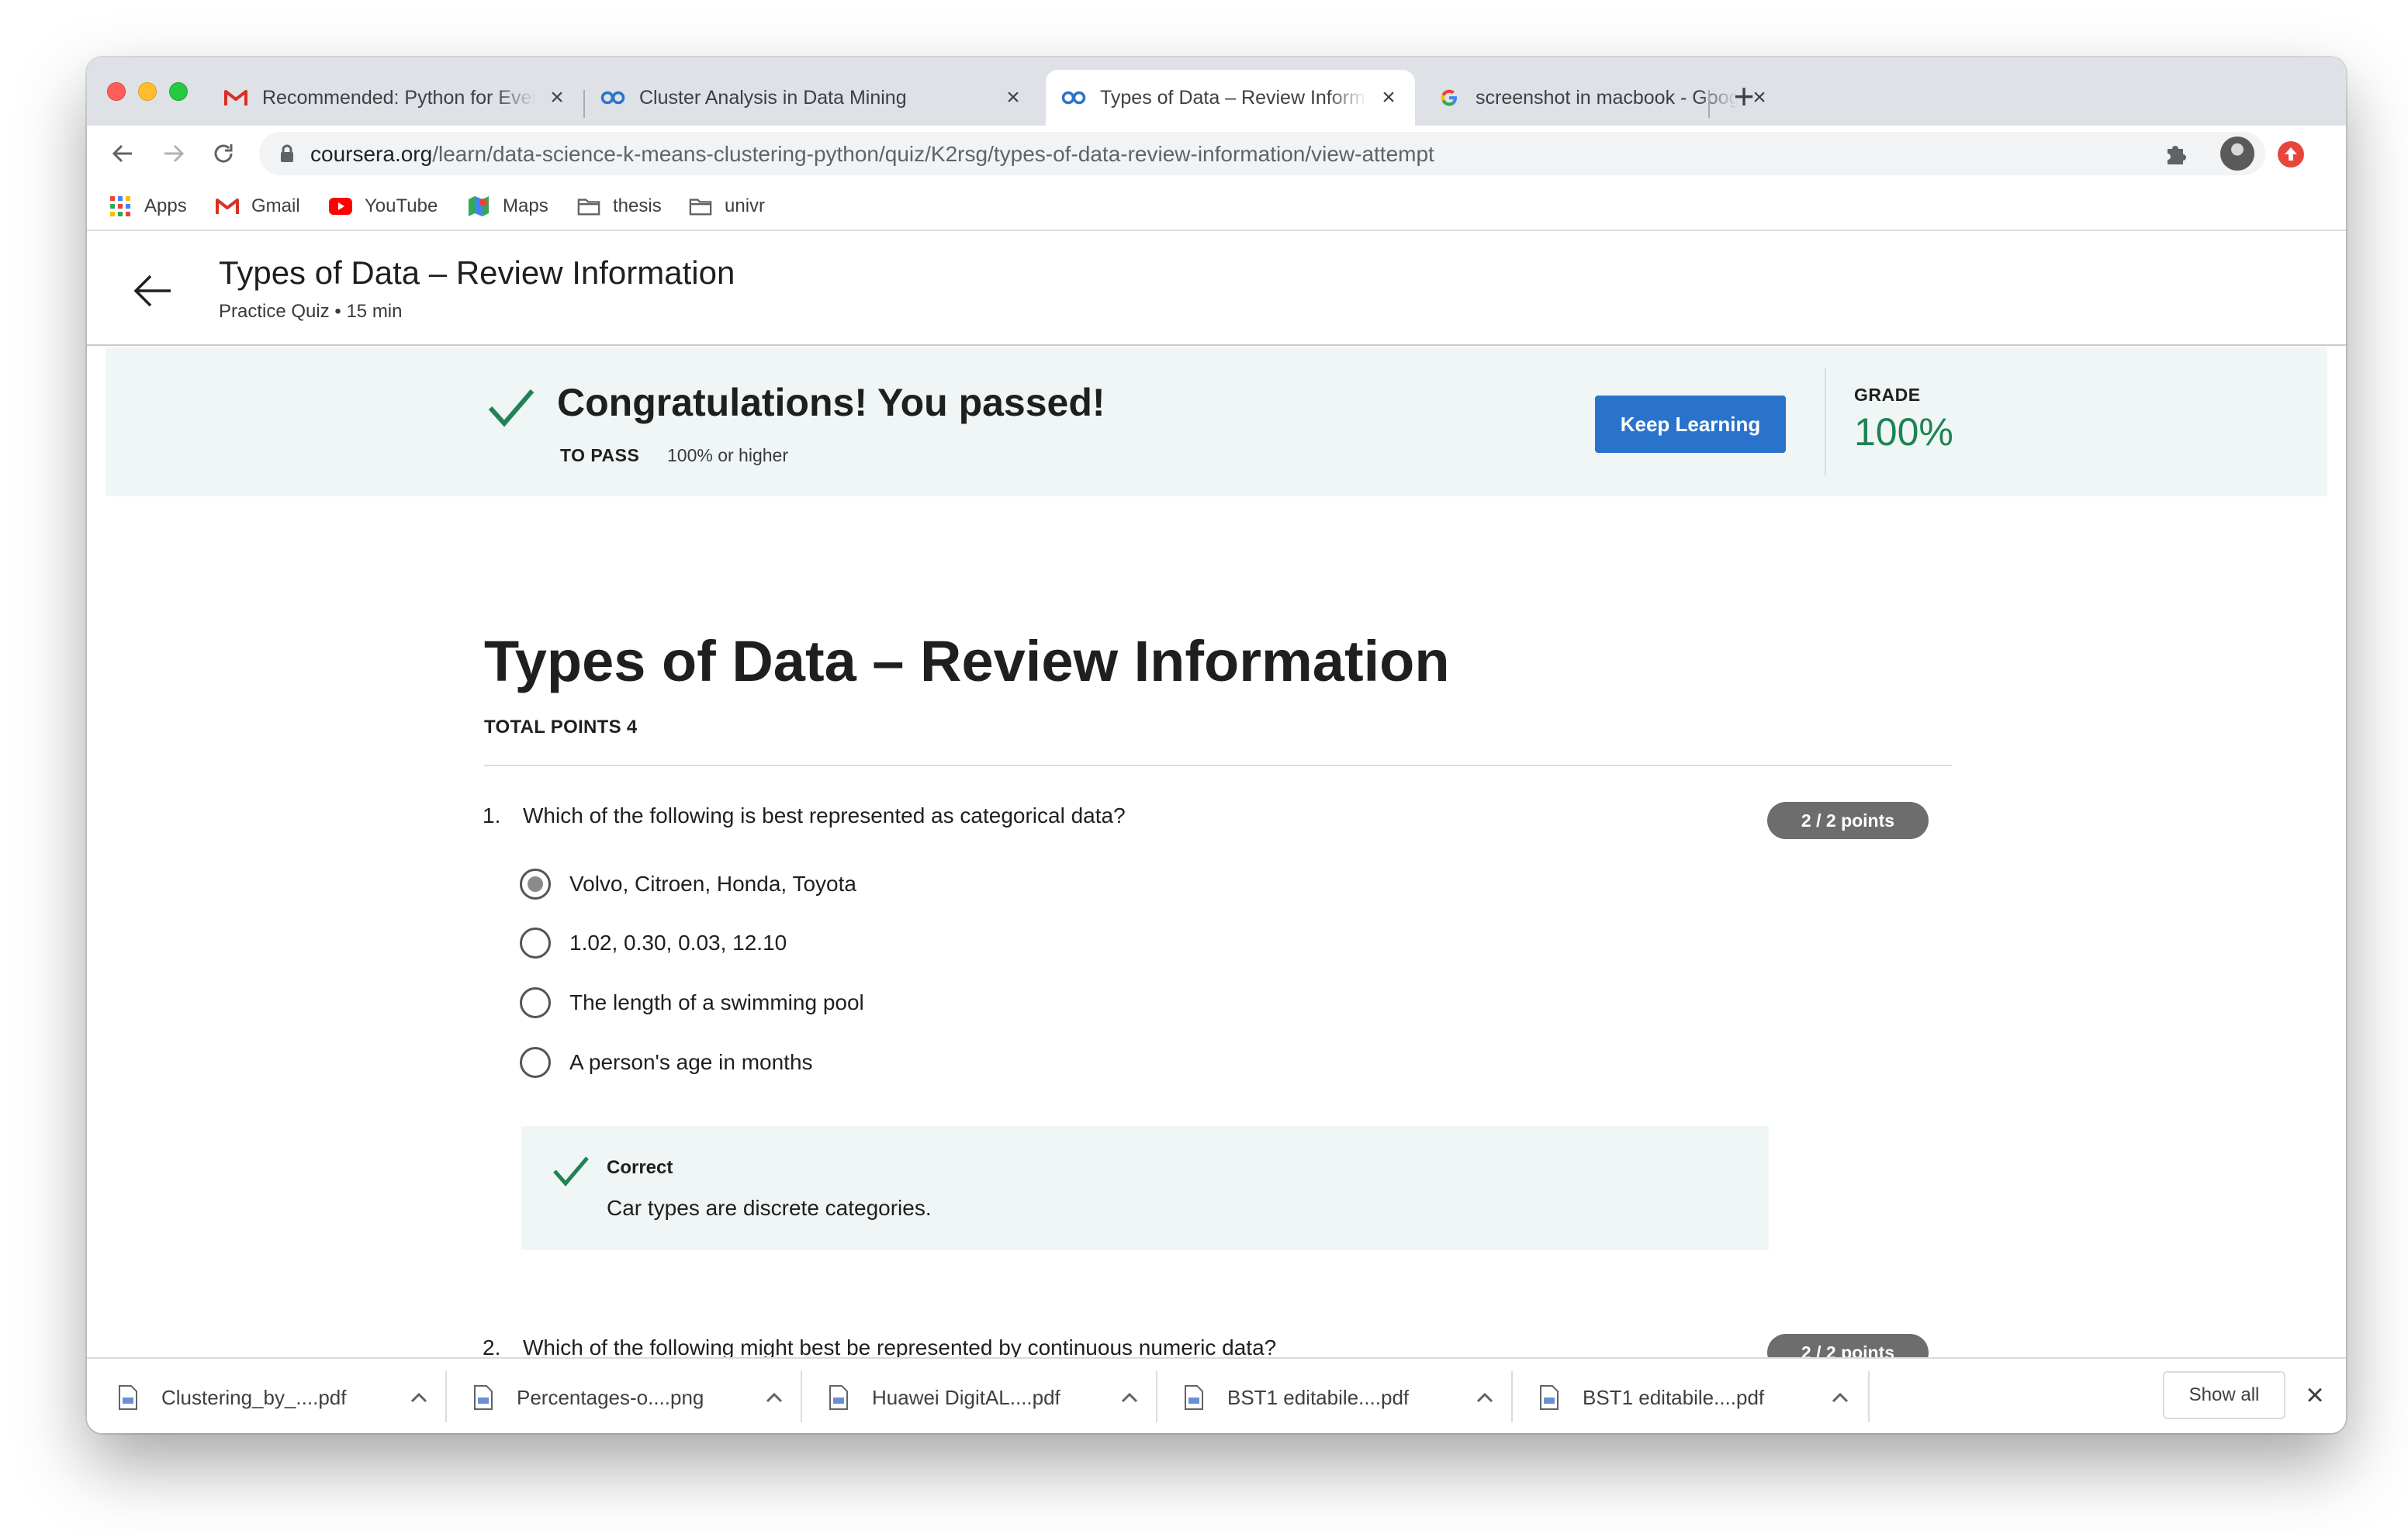 This screenshot has height=1534, width=2408. I want to click on bookmark-apps: Apps, so click(148, 206).